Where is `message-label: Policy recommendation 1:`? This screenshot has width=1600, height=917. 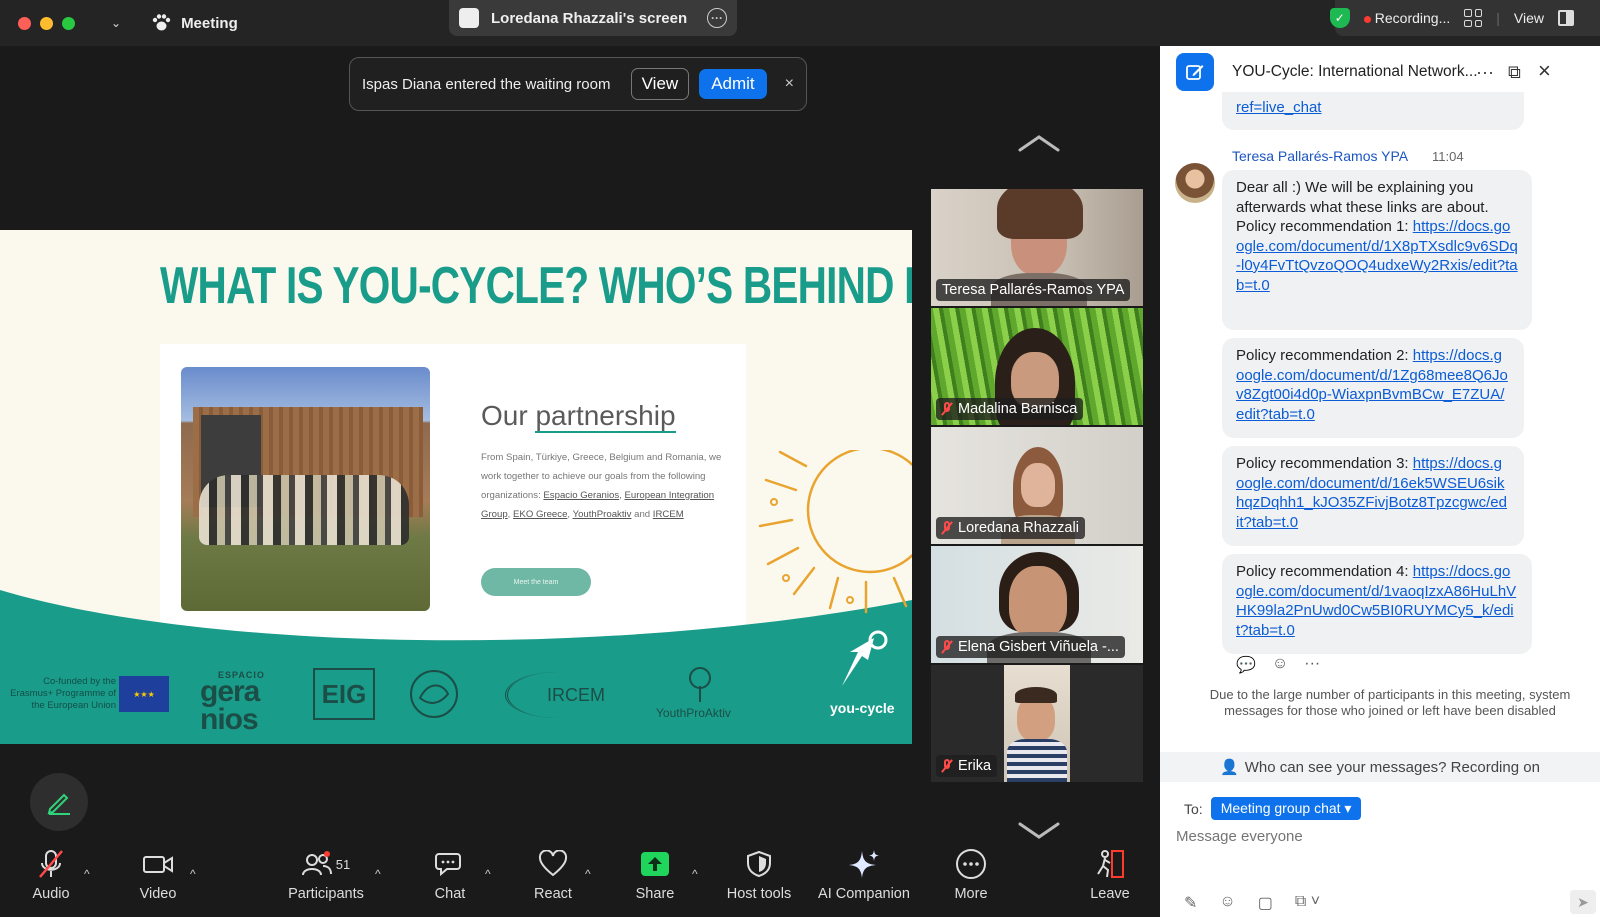 message-label: Policy recommendation 1: is located at coordinates (1324, 226).